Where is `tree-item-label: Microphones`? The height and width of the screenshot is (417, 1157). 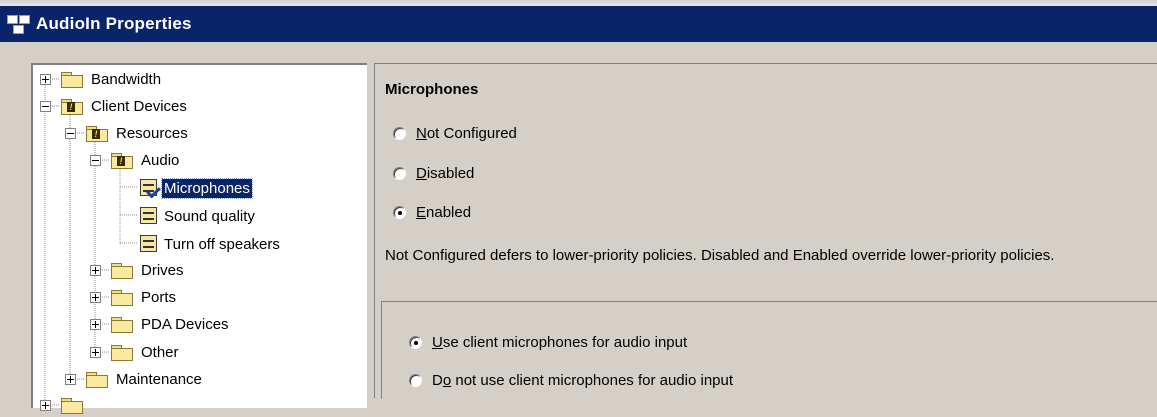 tree-item-label: Microphones is located at coordinates (207, 188).